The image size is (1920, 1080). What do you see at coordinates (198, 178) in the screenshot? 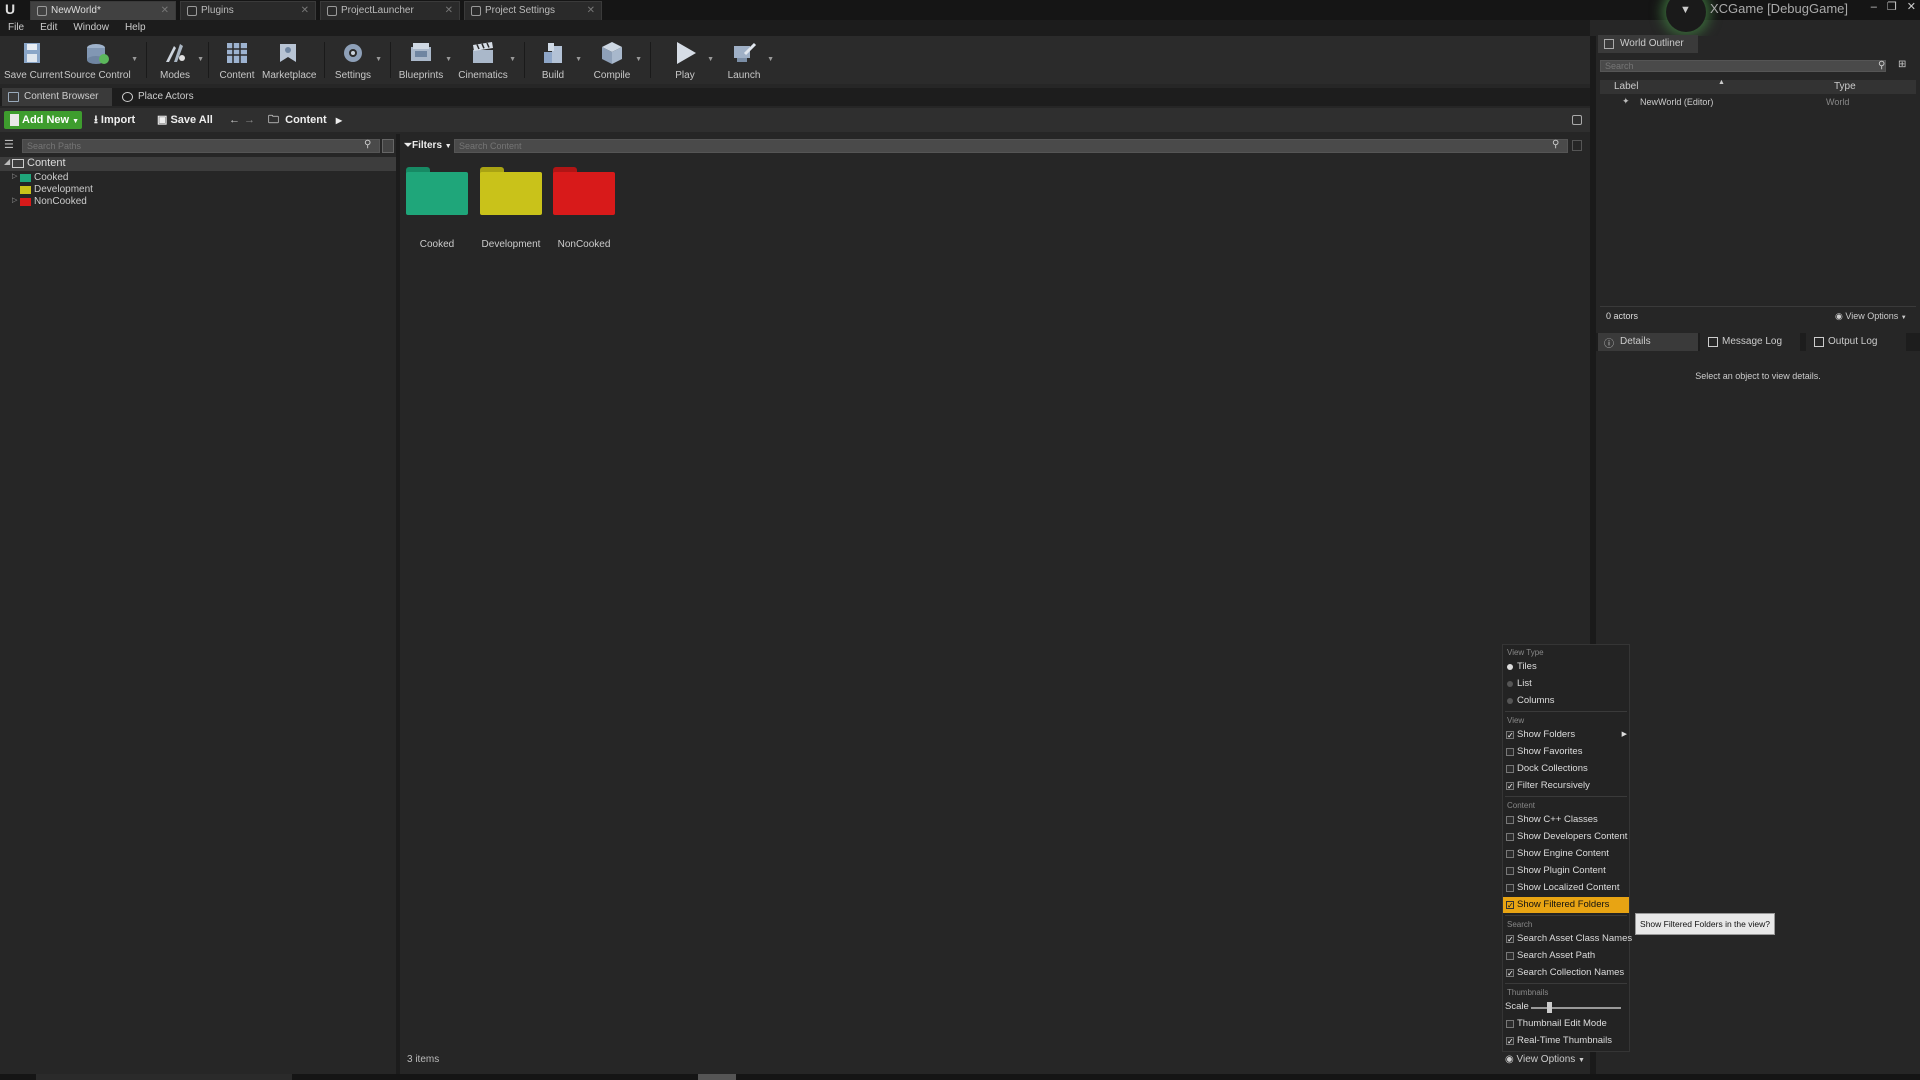
I see `tree-item-cooked: ▷ Cooked` at bounding box center [198, 178].